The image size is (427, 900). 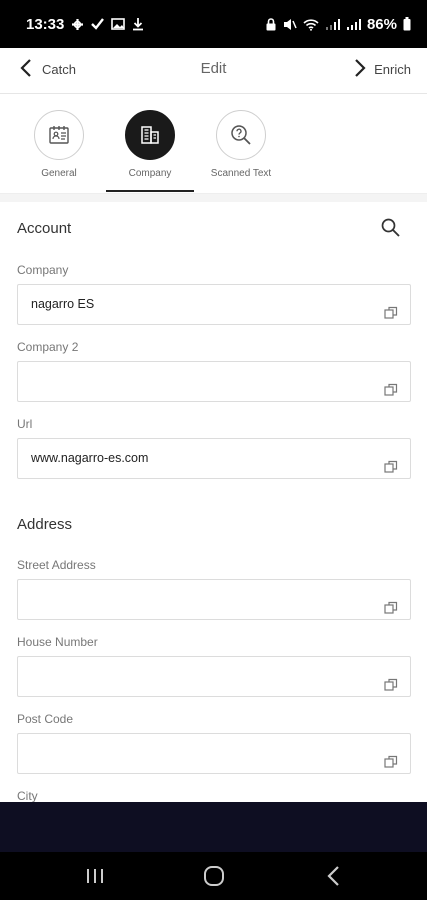 I want to click on house-number-label: House Number, so click(x=57, y=642).